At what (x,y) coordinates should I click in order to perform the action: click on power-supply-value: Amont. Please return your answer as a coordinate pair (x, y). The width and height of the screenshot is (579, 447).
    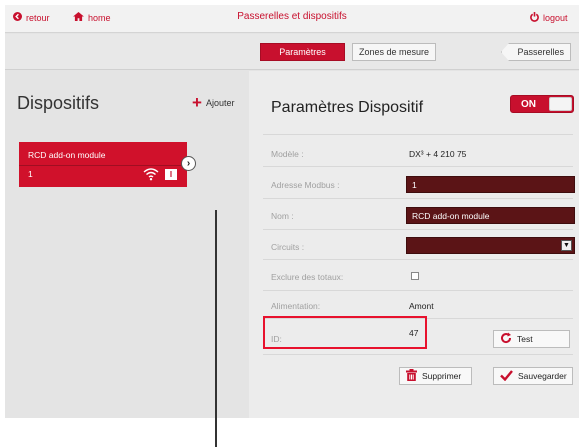
    Looking at the image, I should click on (421, 306).